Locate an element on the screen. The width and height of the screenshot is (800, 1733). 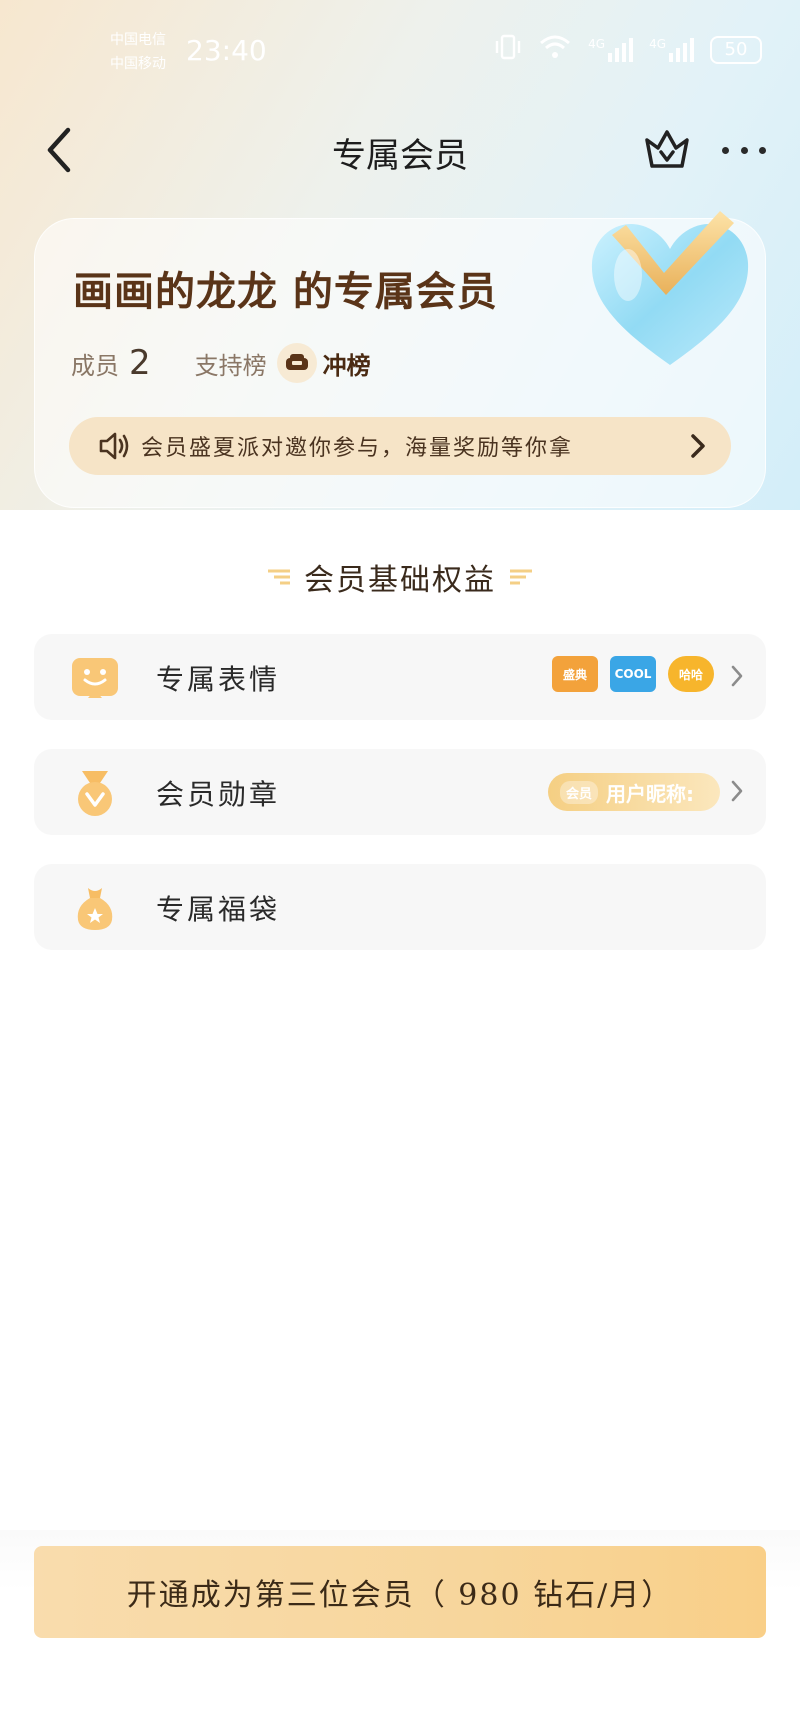
lucky-bag-icon is located at coordinates (95, 909).